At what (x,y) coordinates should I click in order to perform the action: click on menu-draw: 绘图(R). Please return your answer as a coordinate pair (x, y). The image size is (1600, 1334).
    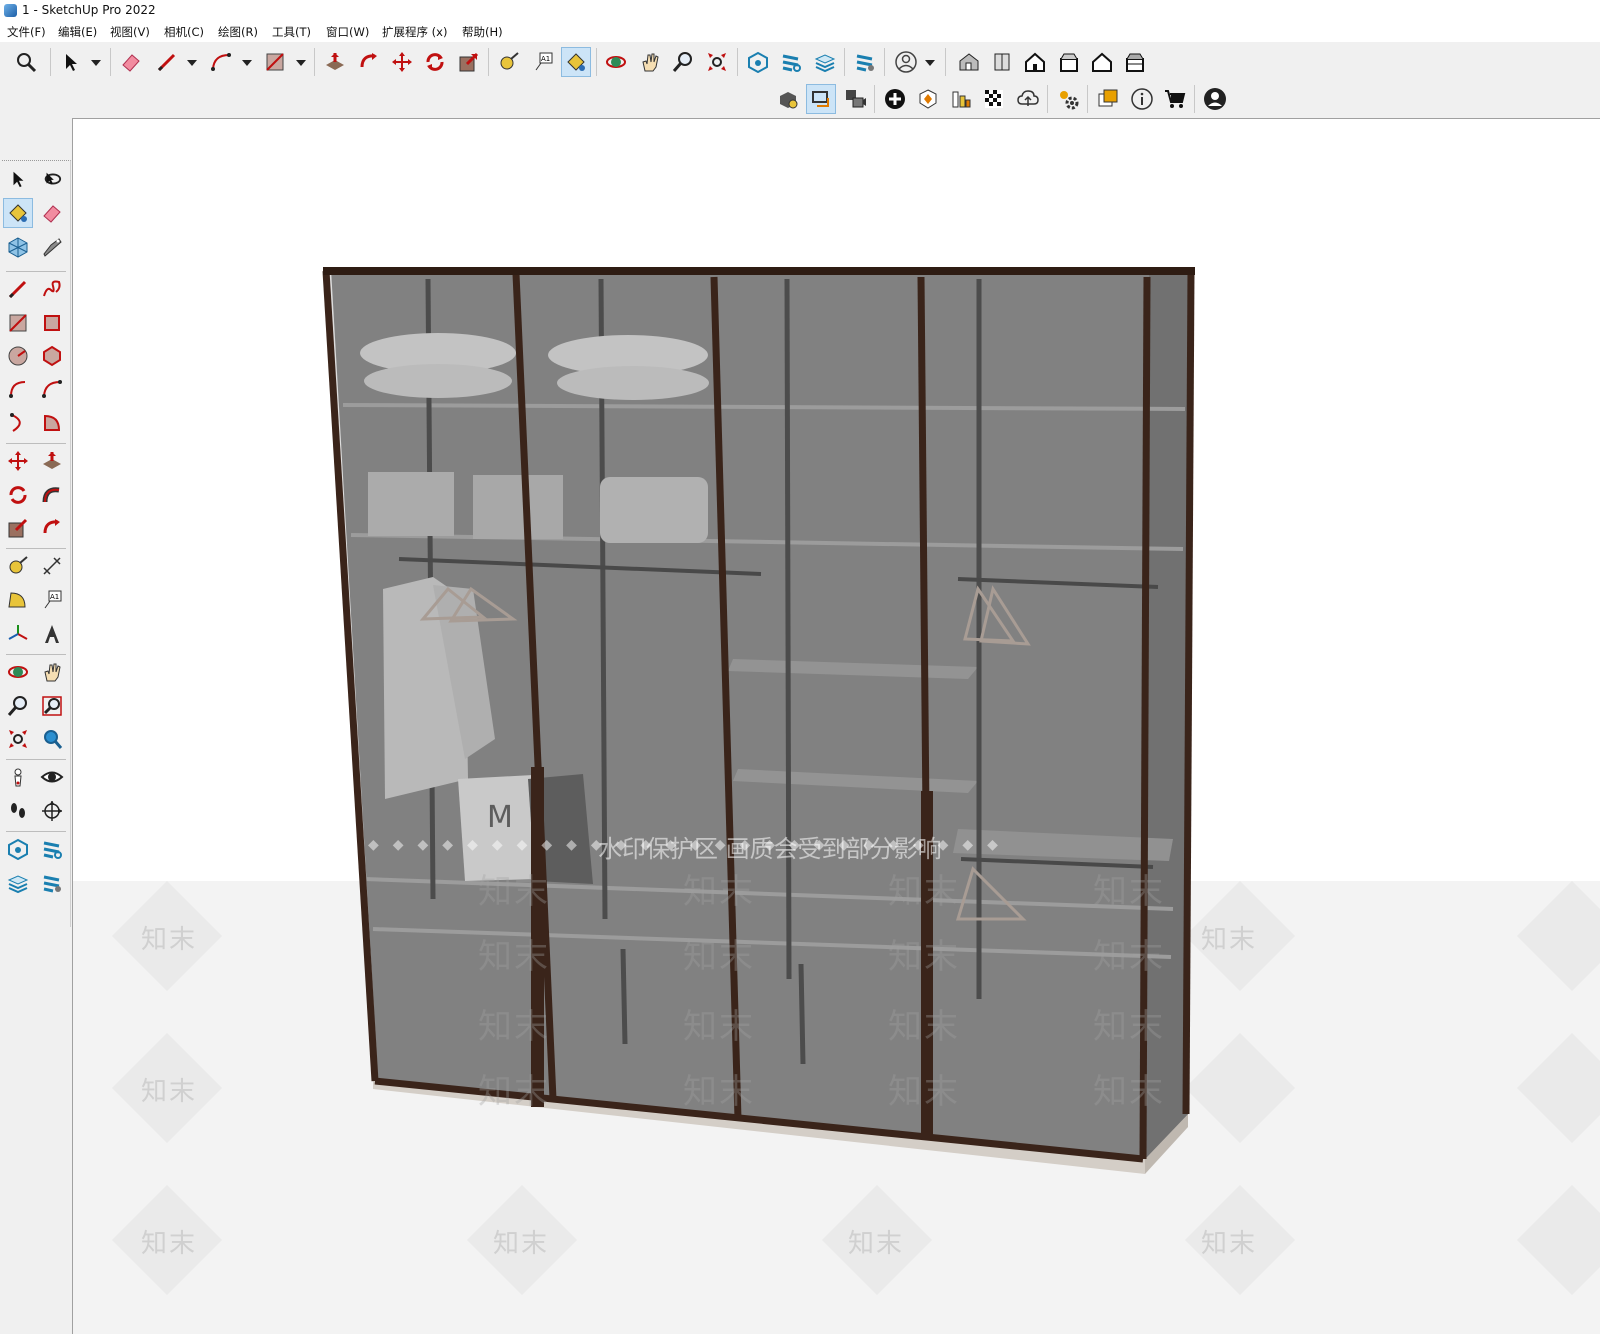
    Looking at the image, I should click on (238, 32).